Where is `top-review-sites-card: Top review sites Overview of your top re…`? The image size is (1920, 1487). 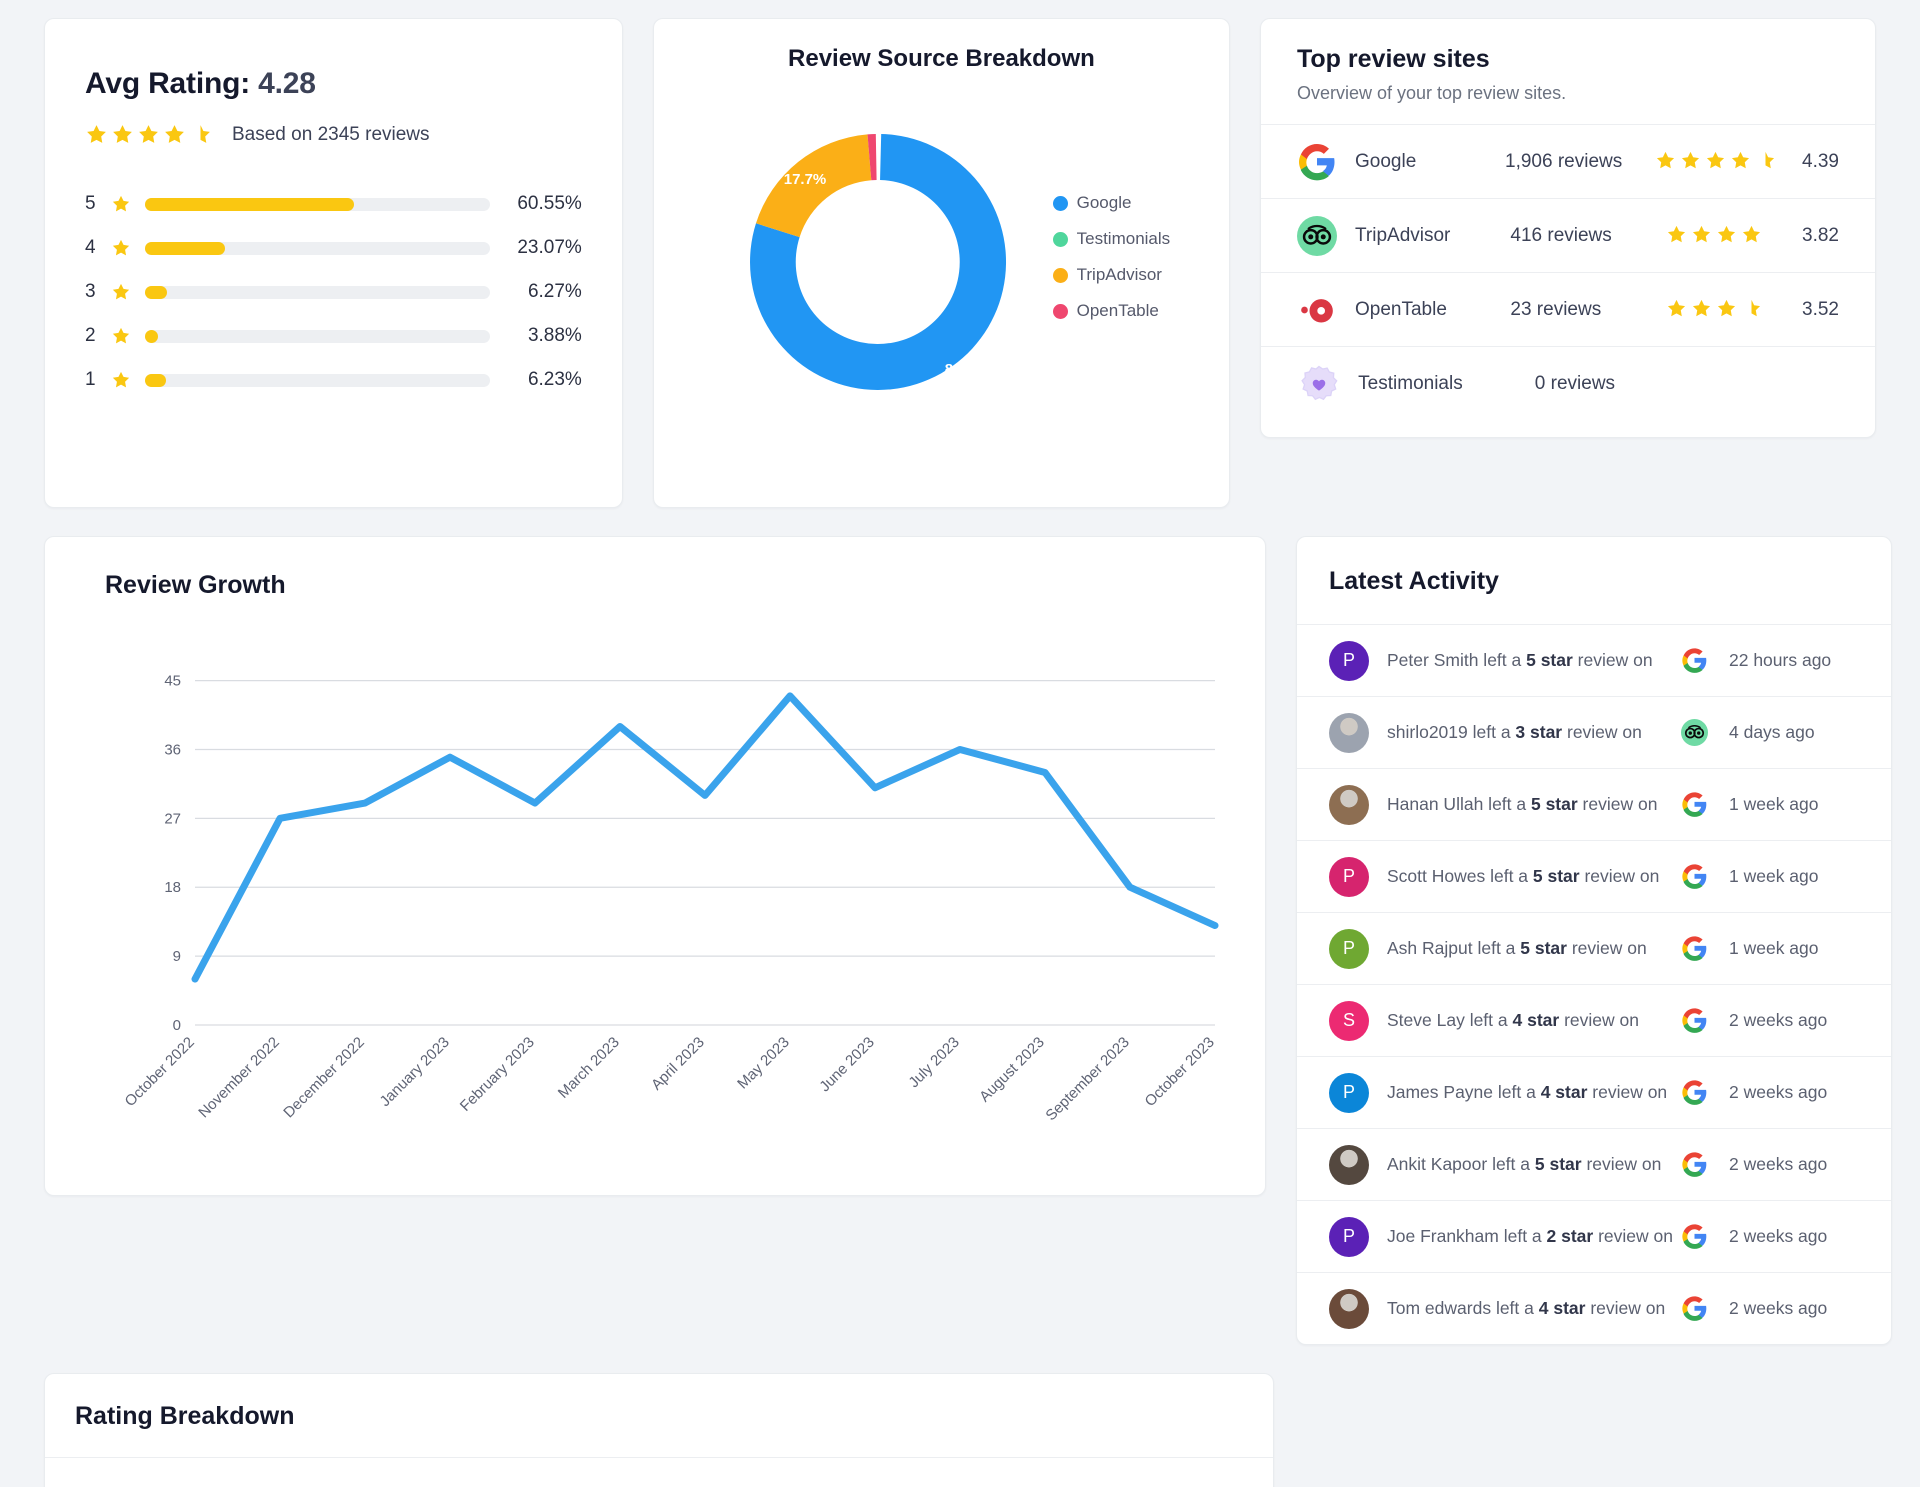
top-review-sites-card: Top review sites Overview of your top re… is located at coordinates (1568, 228).